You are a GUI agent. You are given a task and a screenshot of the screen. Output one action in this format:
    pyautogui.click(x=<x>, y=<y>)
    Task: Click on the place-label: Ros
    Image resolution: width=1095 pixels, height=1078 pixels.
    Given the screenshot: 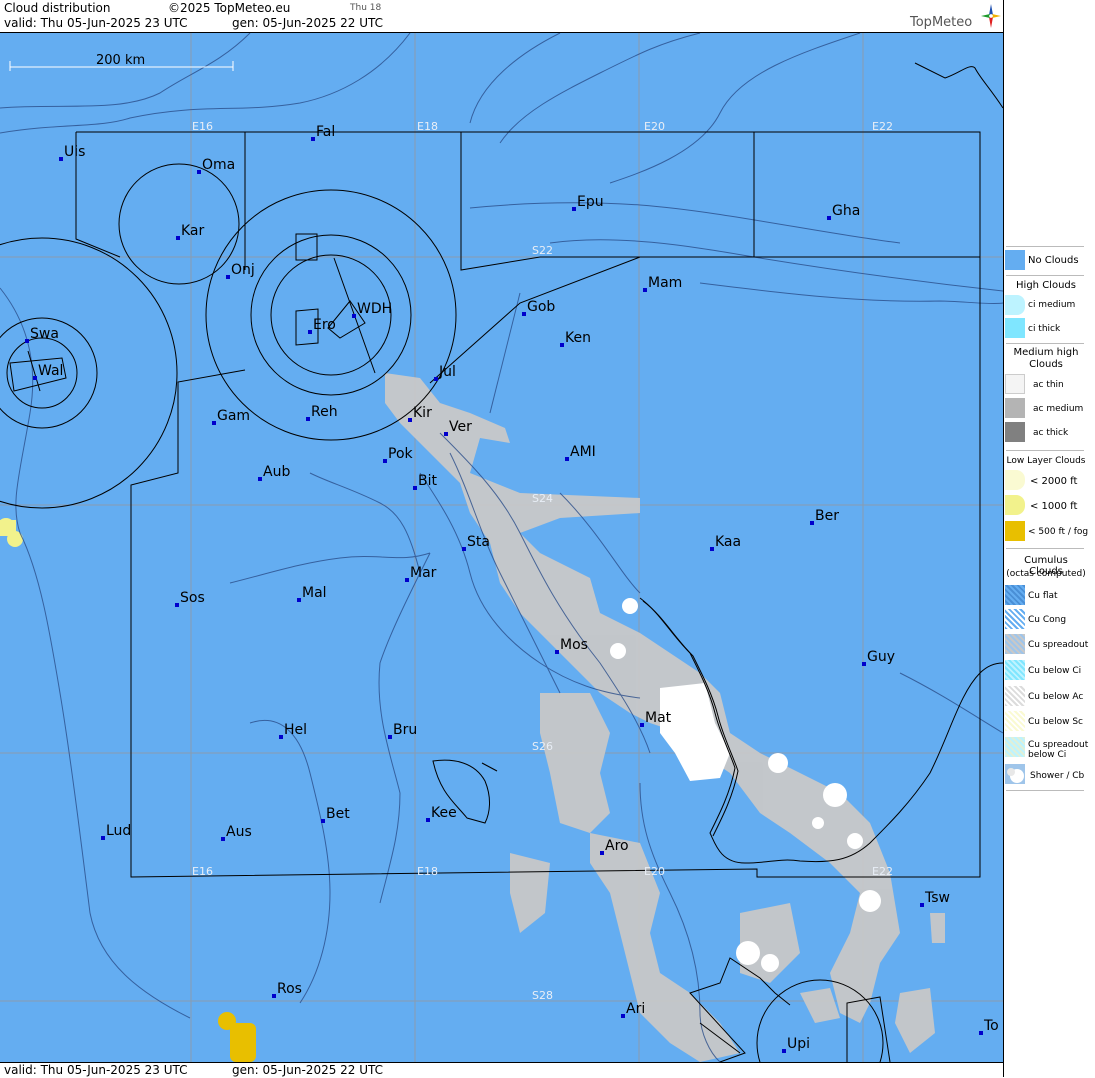 What is the action you would take?
    pyautogui.click(x=289, y=989)
    